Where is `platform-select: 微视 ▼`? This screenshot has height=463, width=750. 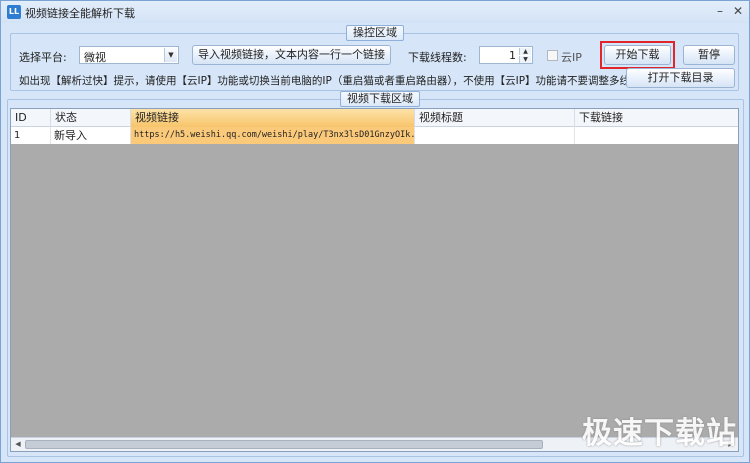
platform-select: 微视 ▼ is located at coordinates (129, 55).